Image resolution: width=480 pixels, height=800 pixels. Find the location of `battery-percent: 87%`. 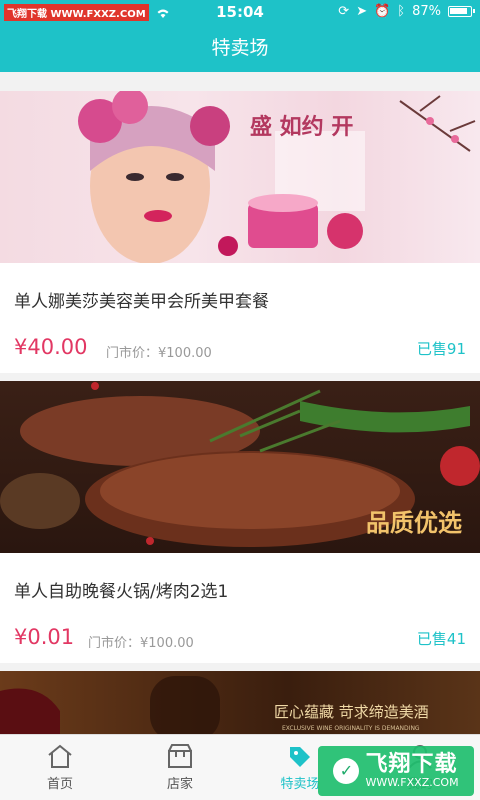

battery-percent: 87% is located at coordinates (426, 11).